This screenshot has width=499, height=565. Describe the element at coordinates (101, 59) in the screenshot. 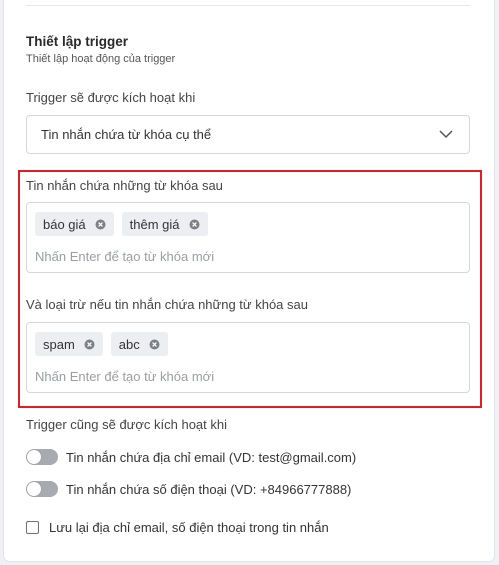

I see `section-subtitle: Thiết lập hoạt động của trigger` at that location.